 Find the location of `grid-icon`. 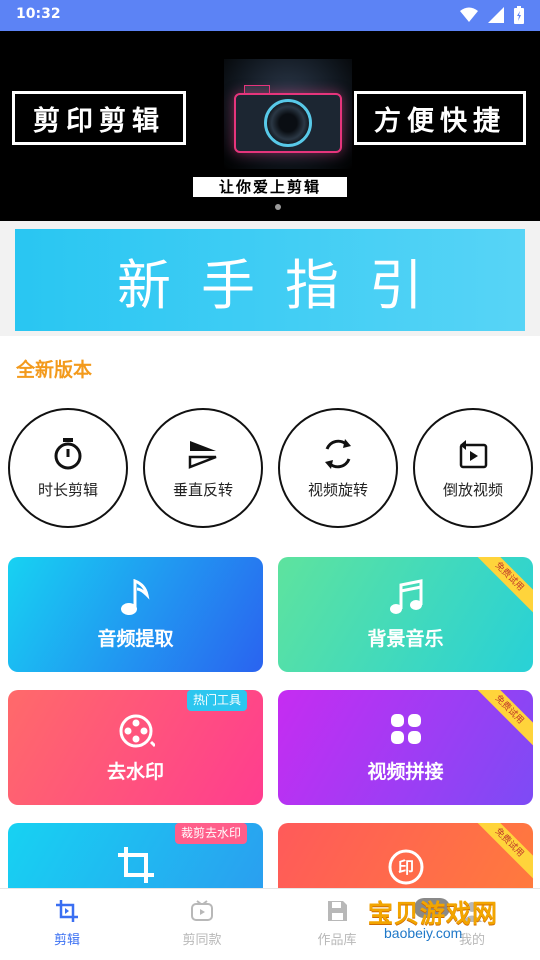

grid-icon is located at coordinates (405, 729).